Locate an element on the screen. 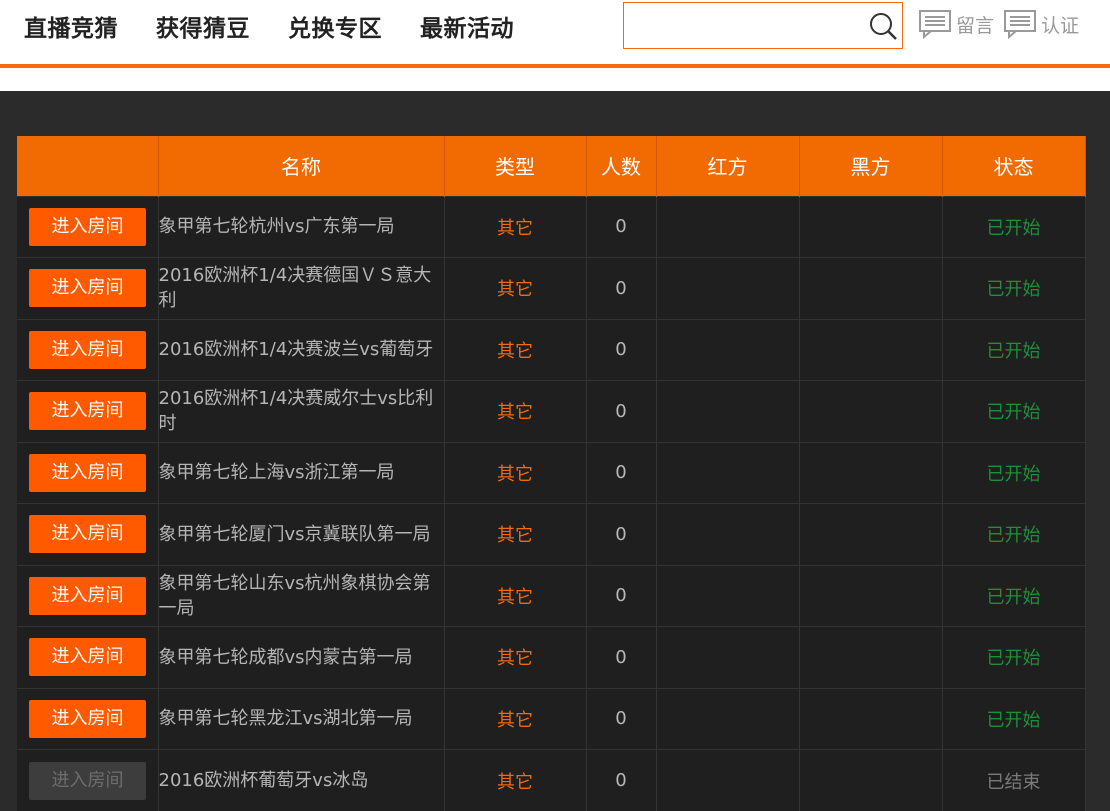 The image size is (1110, 811). nav-exchange: 兑换专区 is located at coordinates (335, 29).